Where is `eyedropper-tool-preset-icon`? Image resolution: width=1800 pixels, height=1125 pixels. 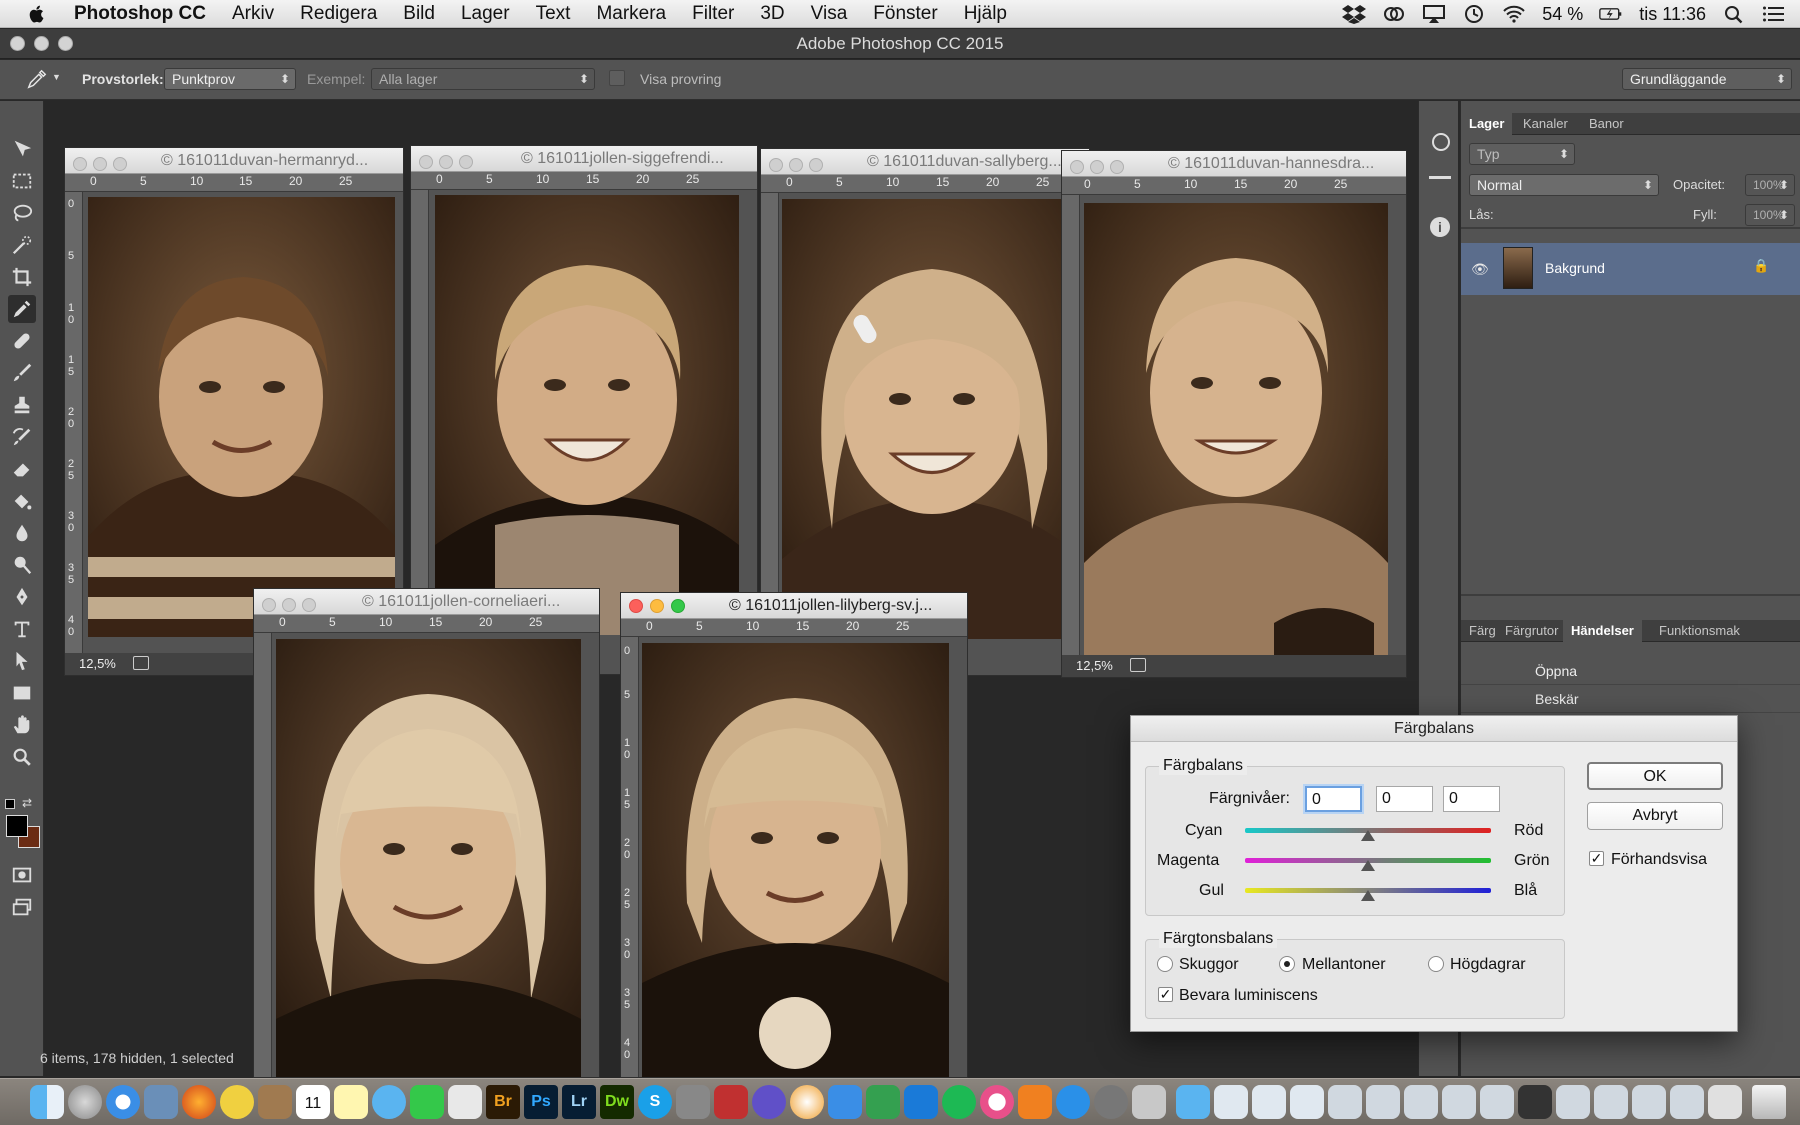
eyedropper-tool-preset-icon is located at coordinates (37, 79).